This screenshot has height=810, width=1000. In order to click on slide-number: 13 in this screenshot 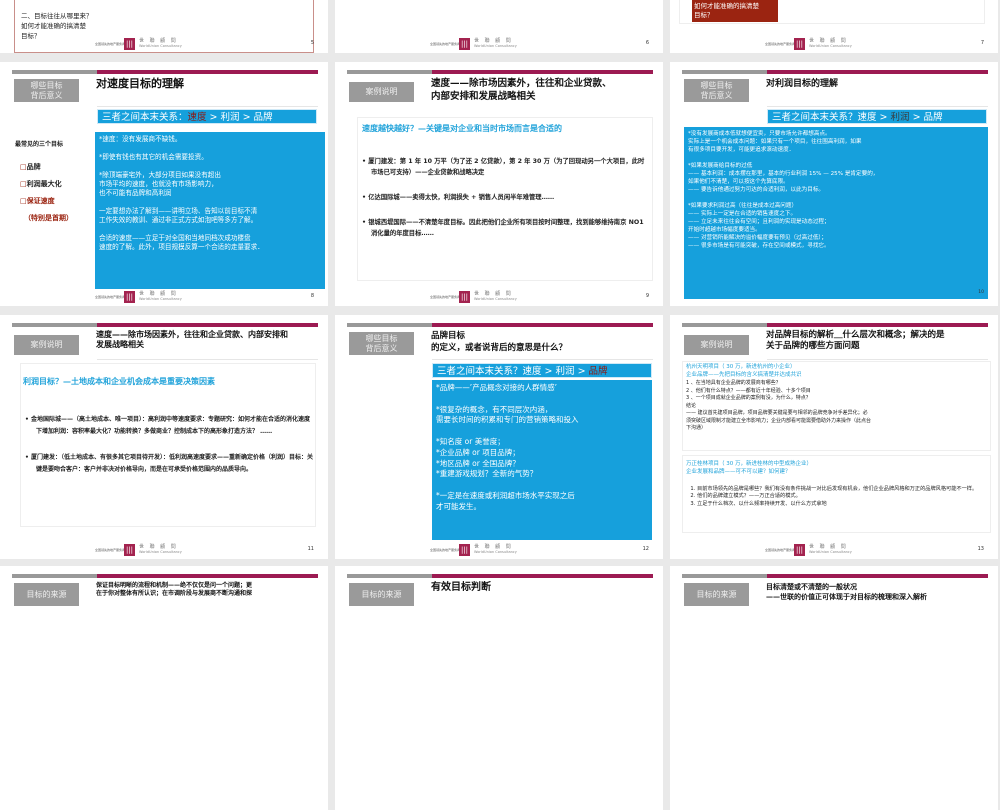, I will do `click(980, 549)`.